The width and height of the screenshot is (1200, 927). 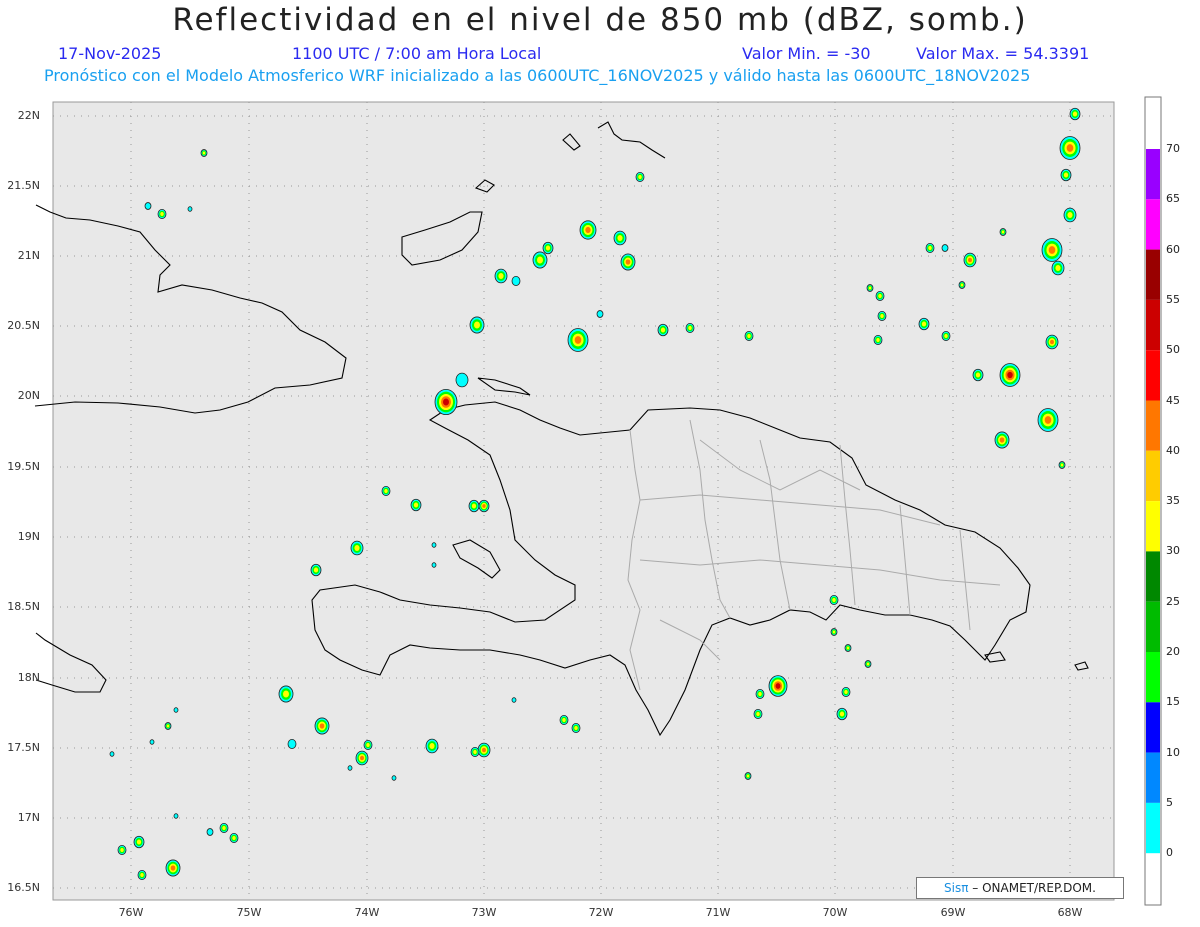 I want to click on colorbar-label: 35, so click(x=1173, y=501).